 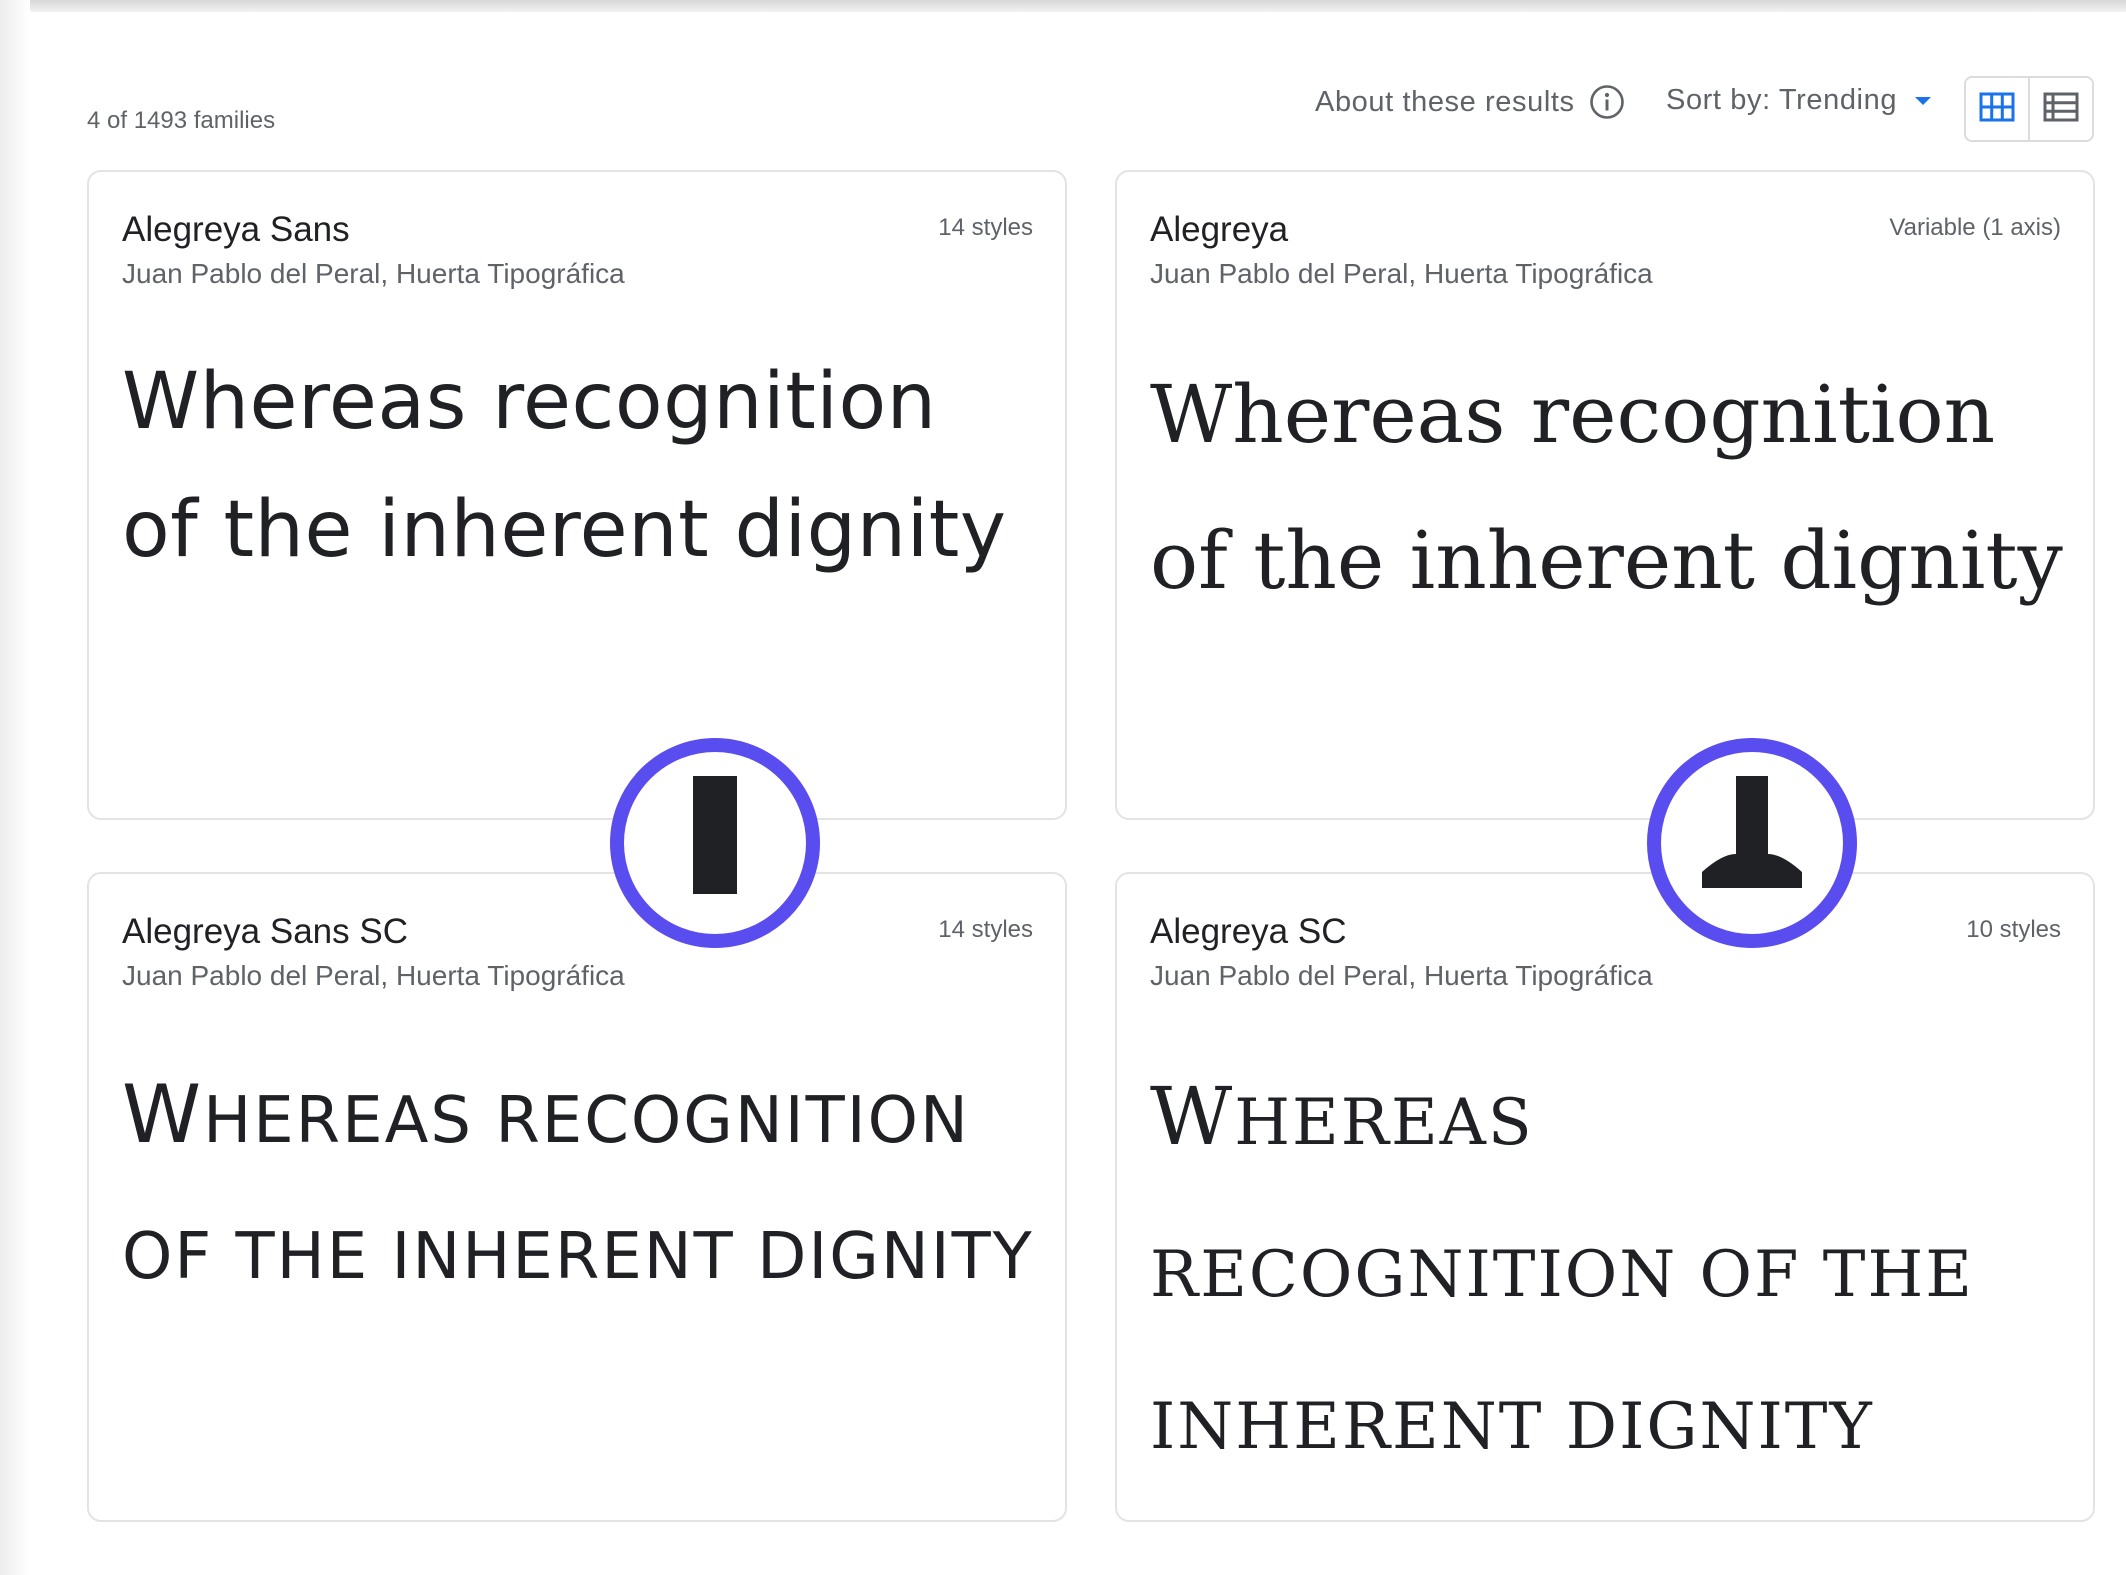 I want to click on vertical-stem-icon, so click(x=715, y=843).